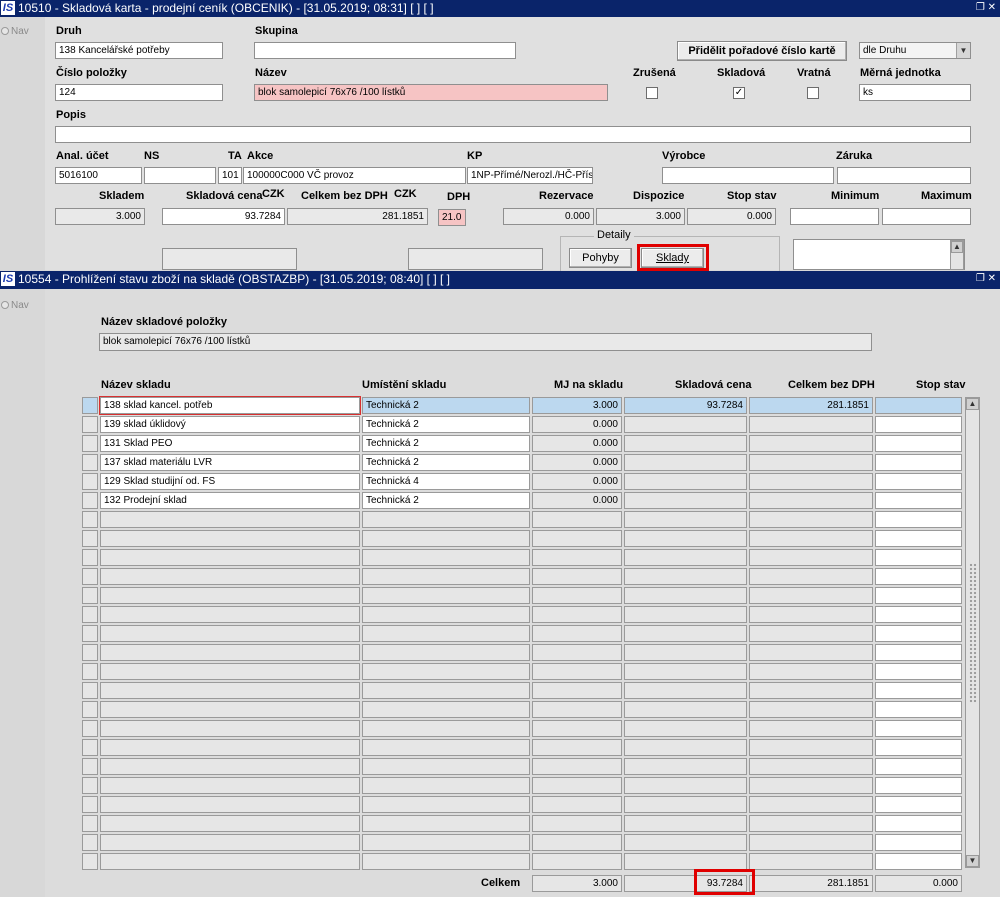 The height and width of the screenshot is (897, 1000). Describe the element at coordinates (915, 92) in the screenshot. I see `merna-field: ks` at that location.